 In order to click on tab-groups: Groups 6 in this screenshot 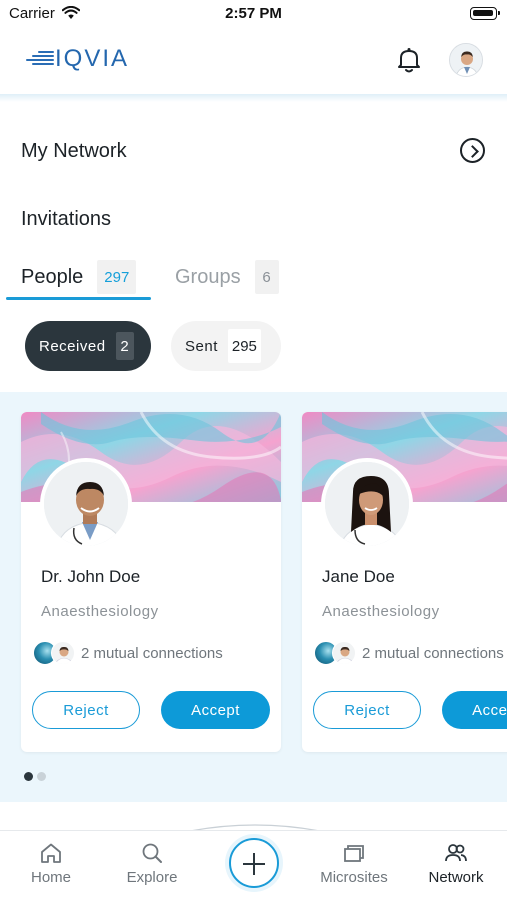, I will do `click(227, 277)`.